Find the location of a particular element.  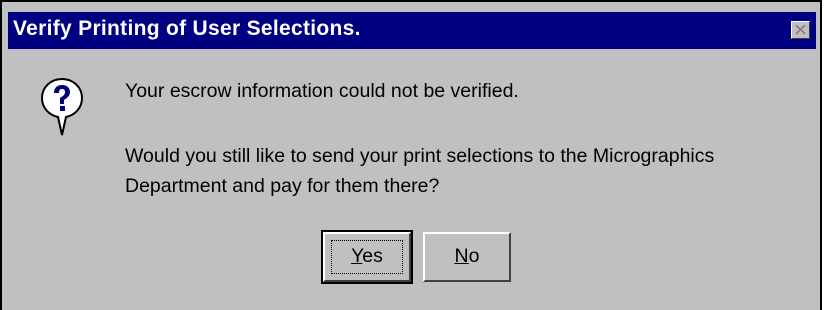

no-button-label: No is located at coordinates (467, 256).